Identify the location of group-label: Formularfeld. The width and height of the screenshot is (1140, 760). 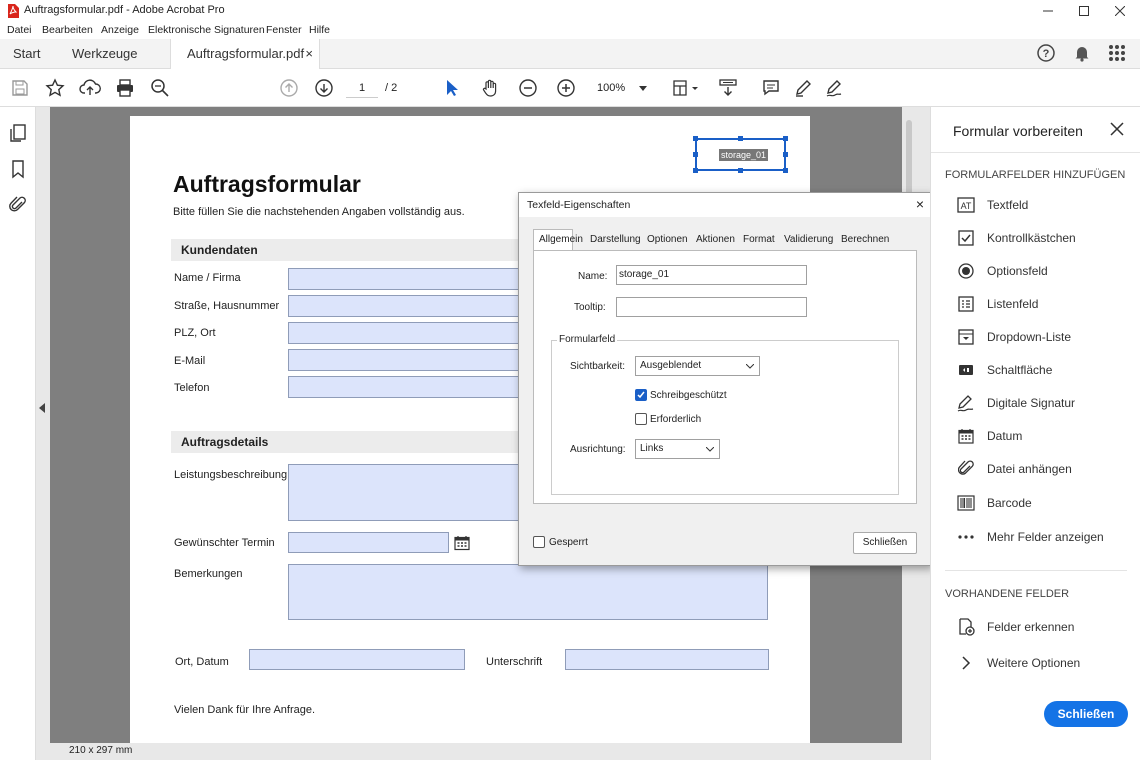
(587, 339).